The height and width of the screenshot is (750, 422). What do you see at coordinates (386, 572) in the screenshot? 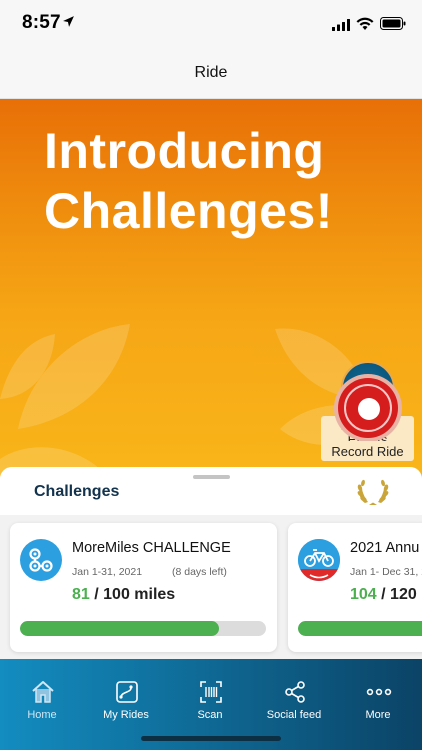
I see `challenge-dates: Jan 1- Dec 31, 2` at bounding box center [386, 572].